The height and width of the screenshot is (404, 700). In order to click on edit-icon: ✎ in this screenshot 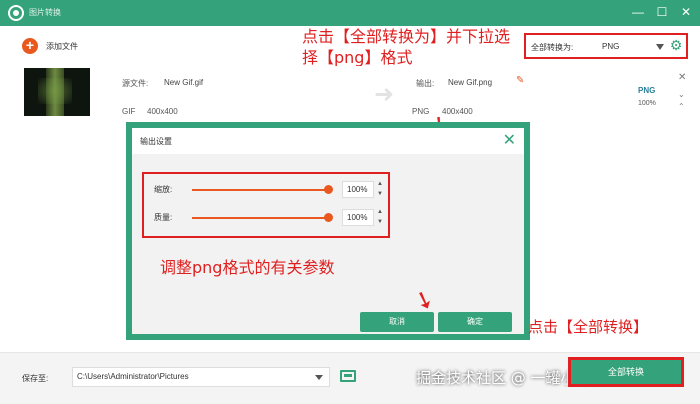, I will do `click(521, 81)`.